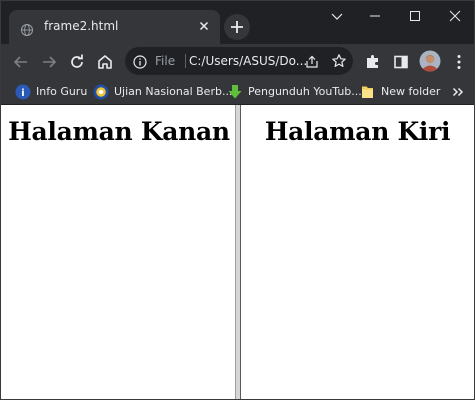 This screenshot has width=476, height=401. What do you see at coordinates (368, 92) in the screenshot?
I see `folder-icon` at bounding box center [368, 92].